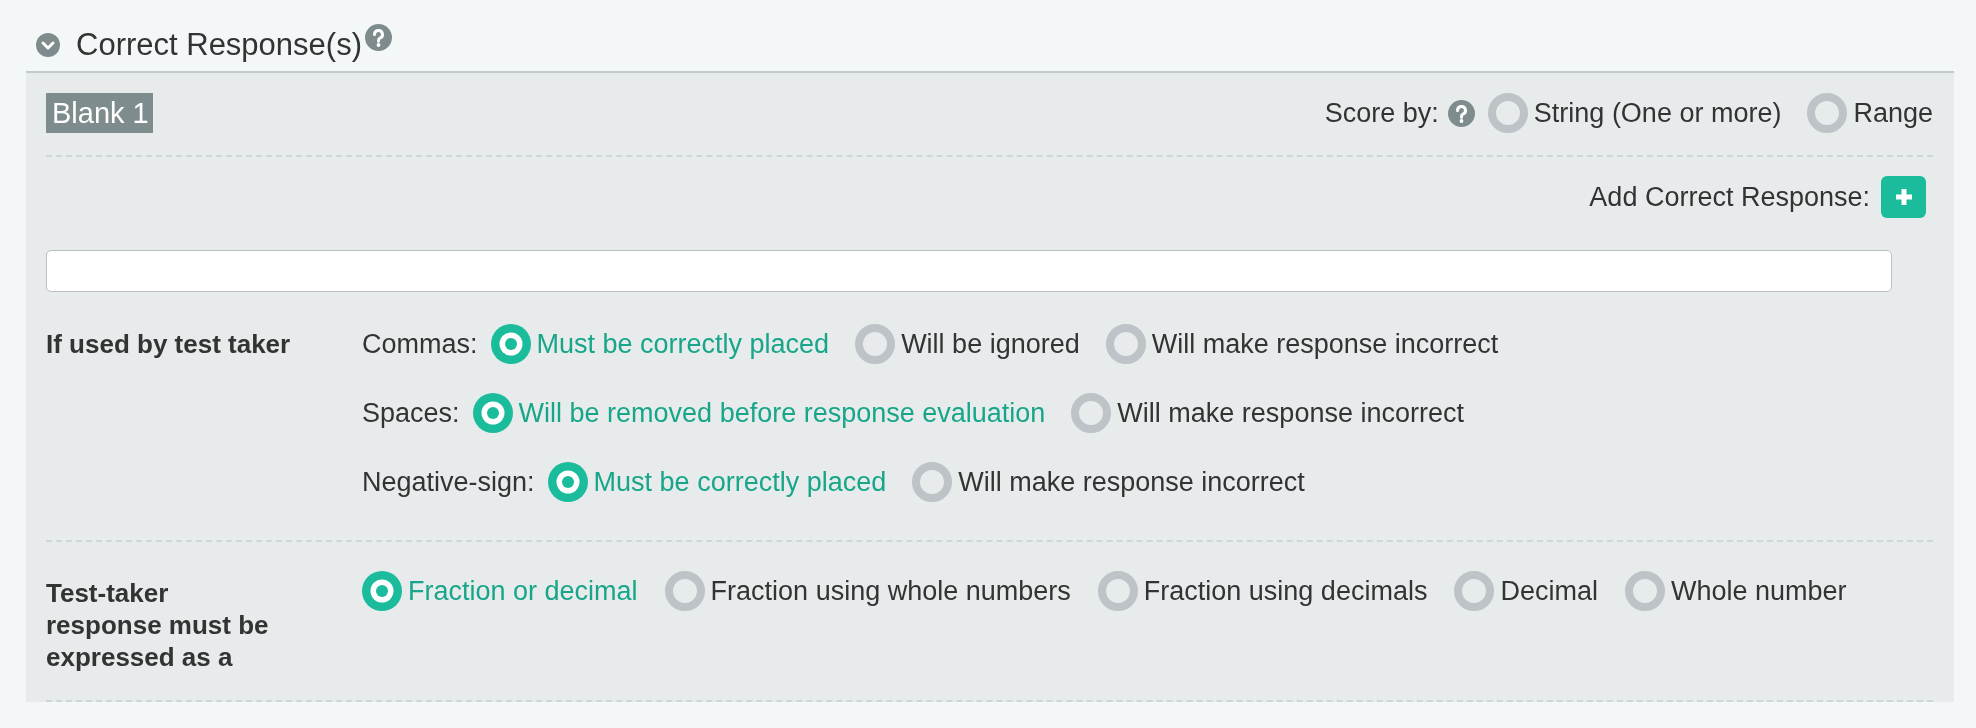 Image resolution: width=1976 pixels, height=728 pixels. Describe the element at coordinates (99, 113) in the screenshot. I see `blank-label: Blank 1` at that location.